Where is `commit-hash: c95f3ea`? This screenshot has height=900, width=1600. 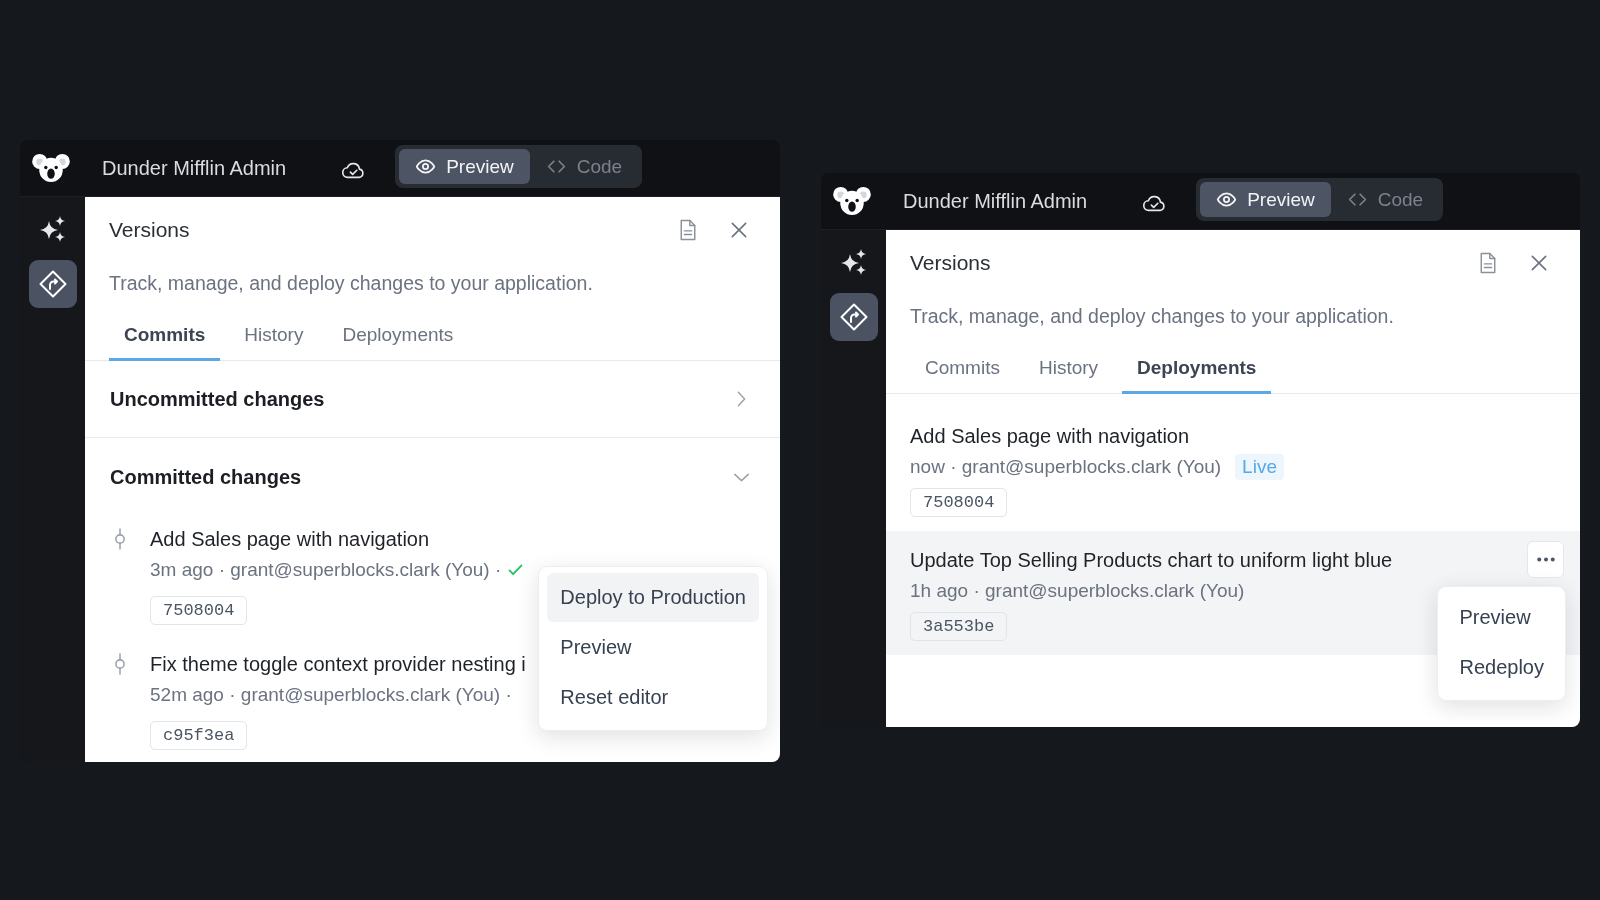
commit-hash: c95f3ea is located at coordinates (199, 735).